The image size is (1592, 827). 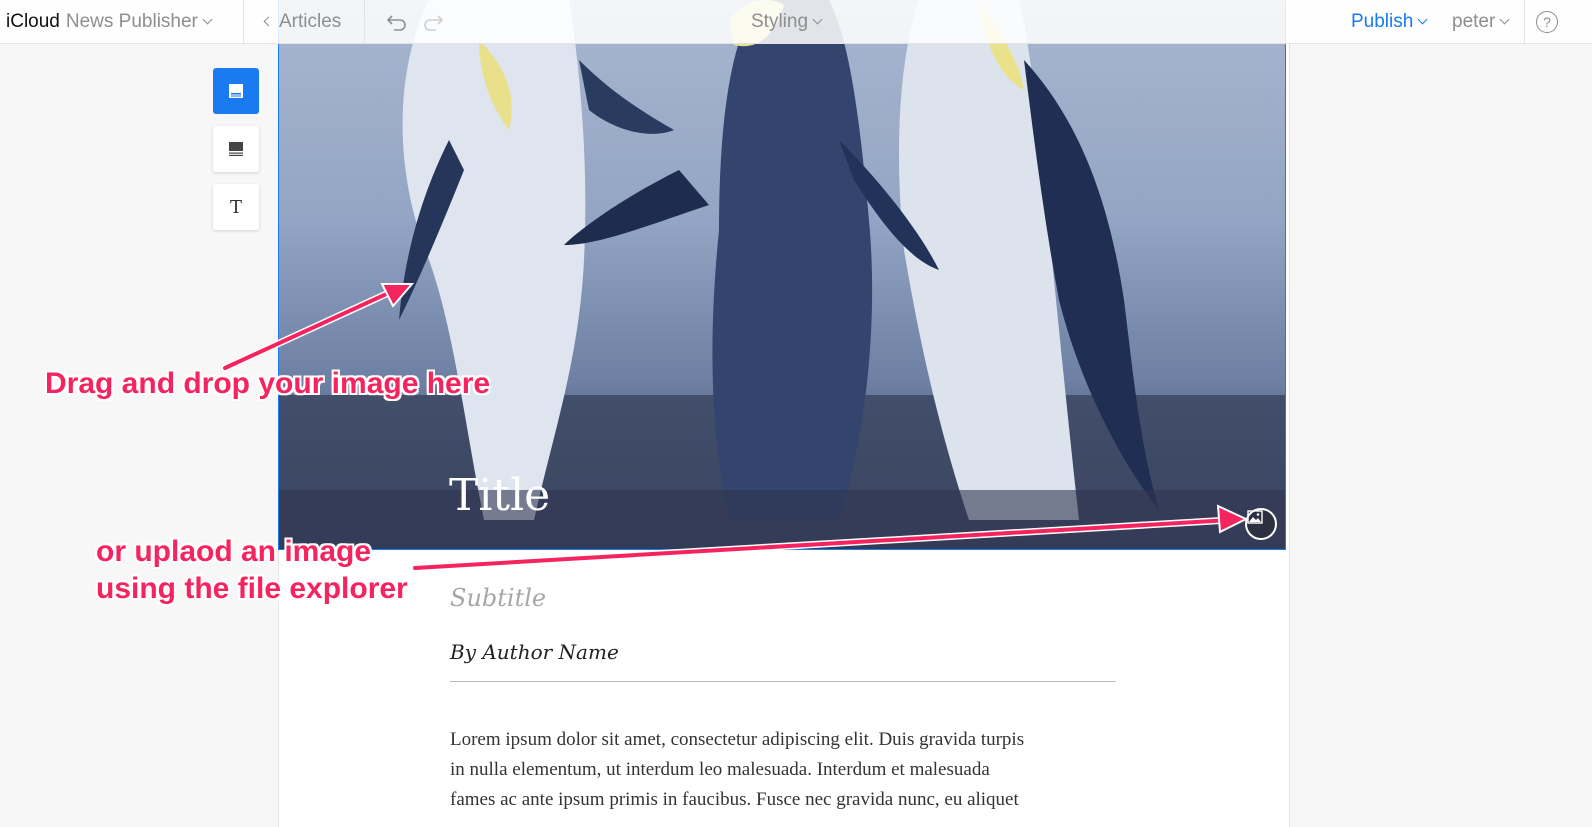 I want to click on byline-divider, so click(x=783, y=681).